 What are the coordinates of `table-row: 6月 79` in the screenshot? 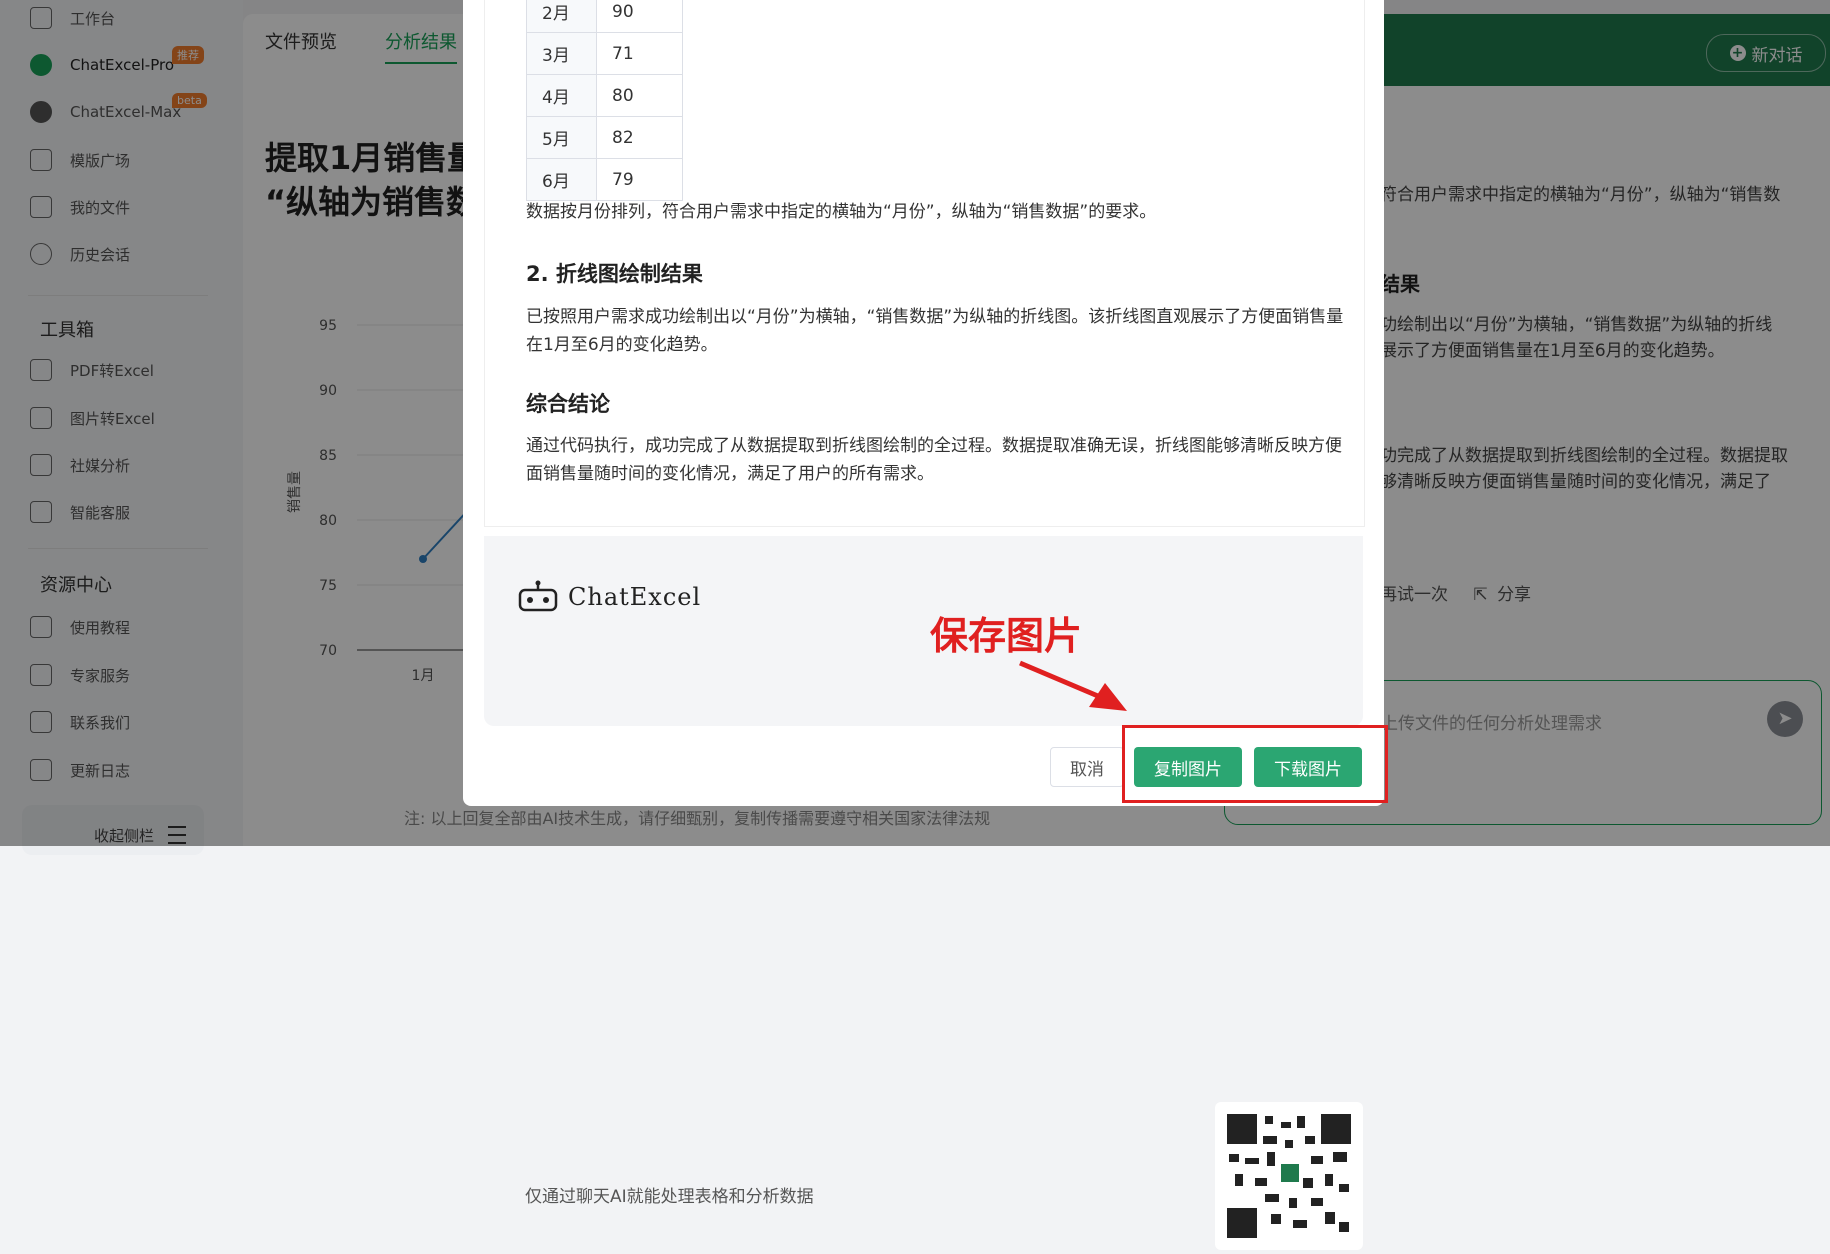 It's located at (604, 179).